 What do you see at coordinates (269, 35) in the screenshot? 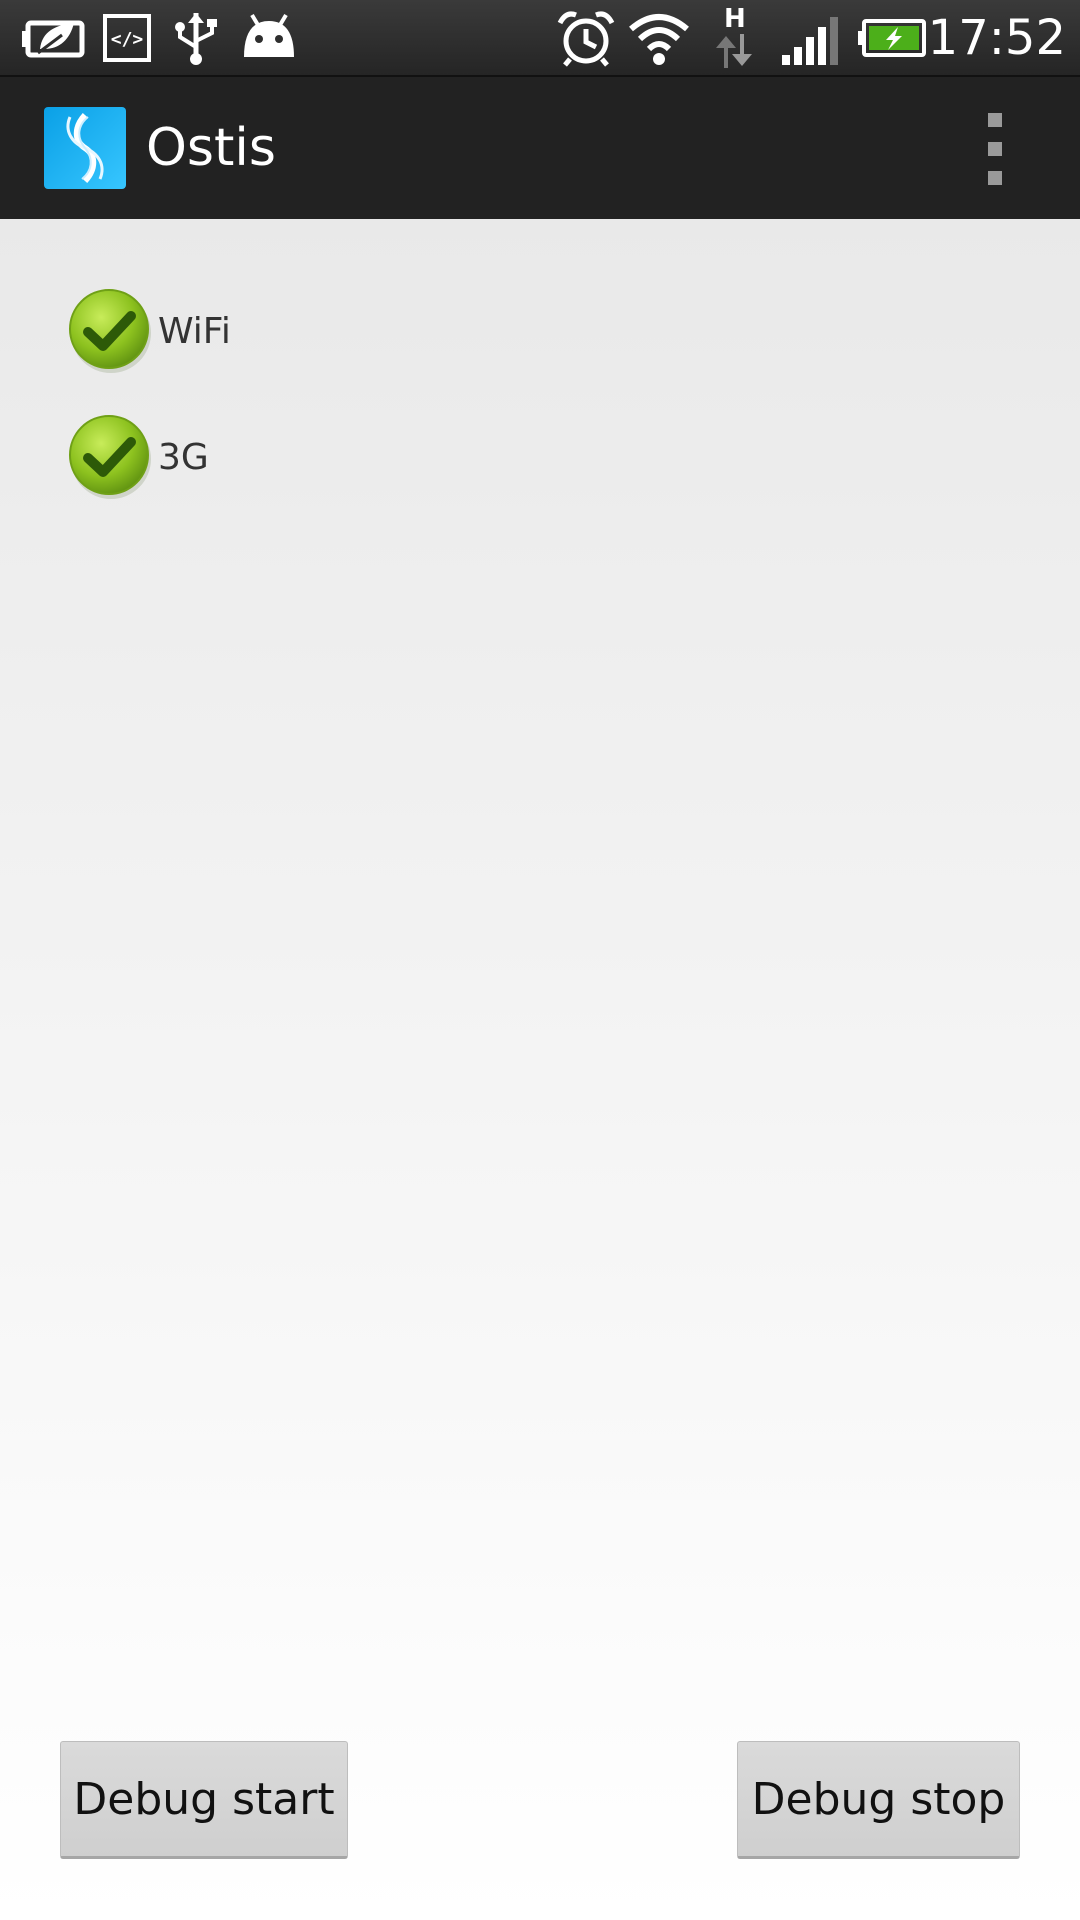
I see `android-debug-icon` at bounding box center [269, 35].